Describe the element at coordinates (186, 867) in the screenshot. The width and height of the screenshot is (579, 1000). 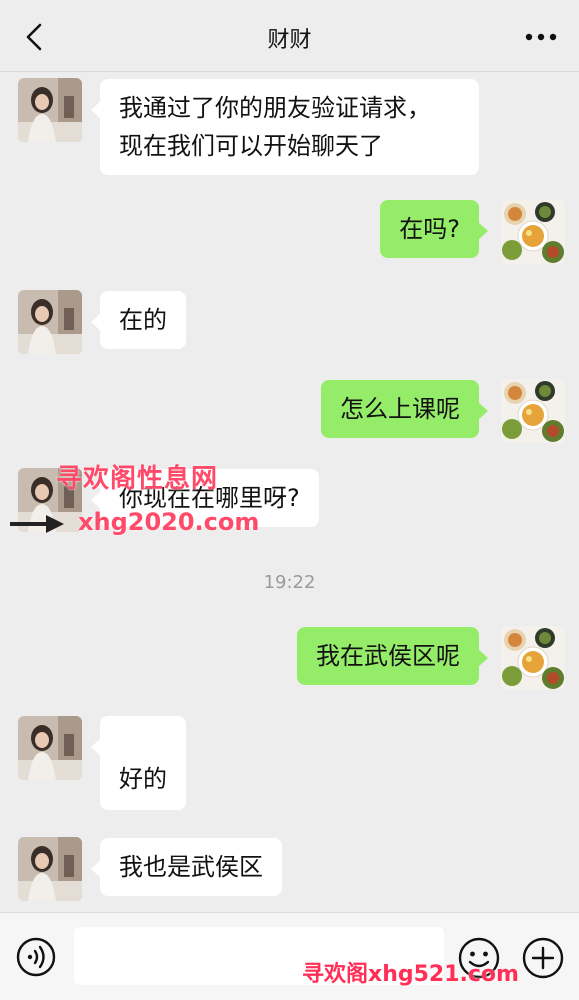
I see `message-bubble-incoming: 我也是武侯区` at that location.